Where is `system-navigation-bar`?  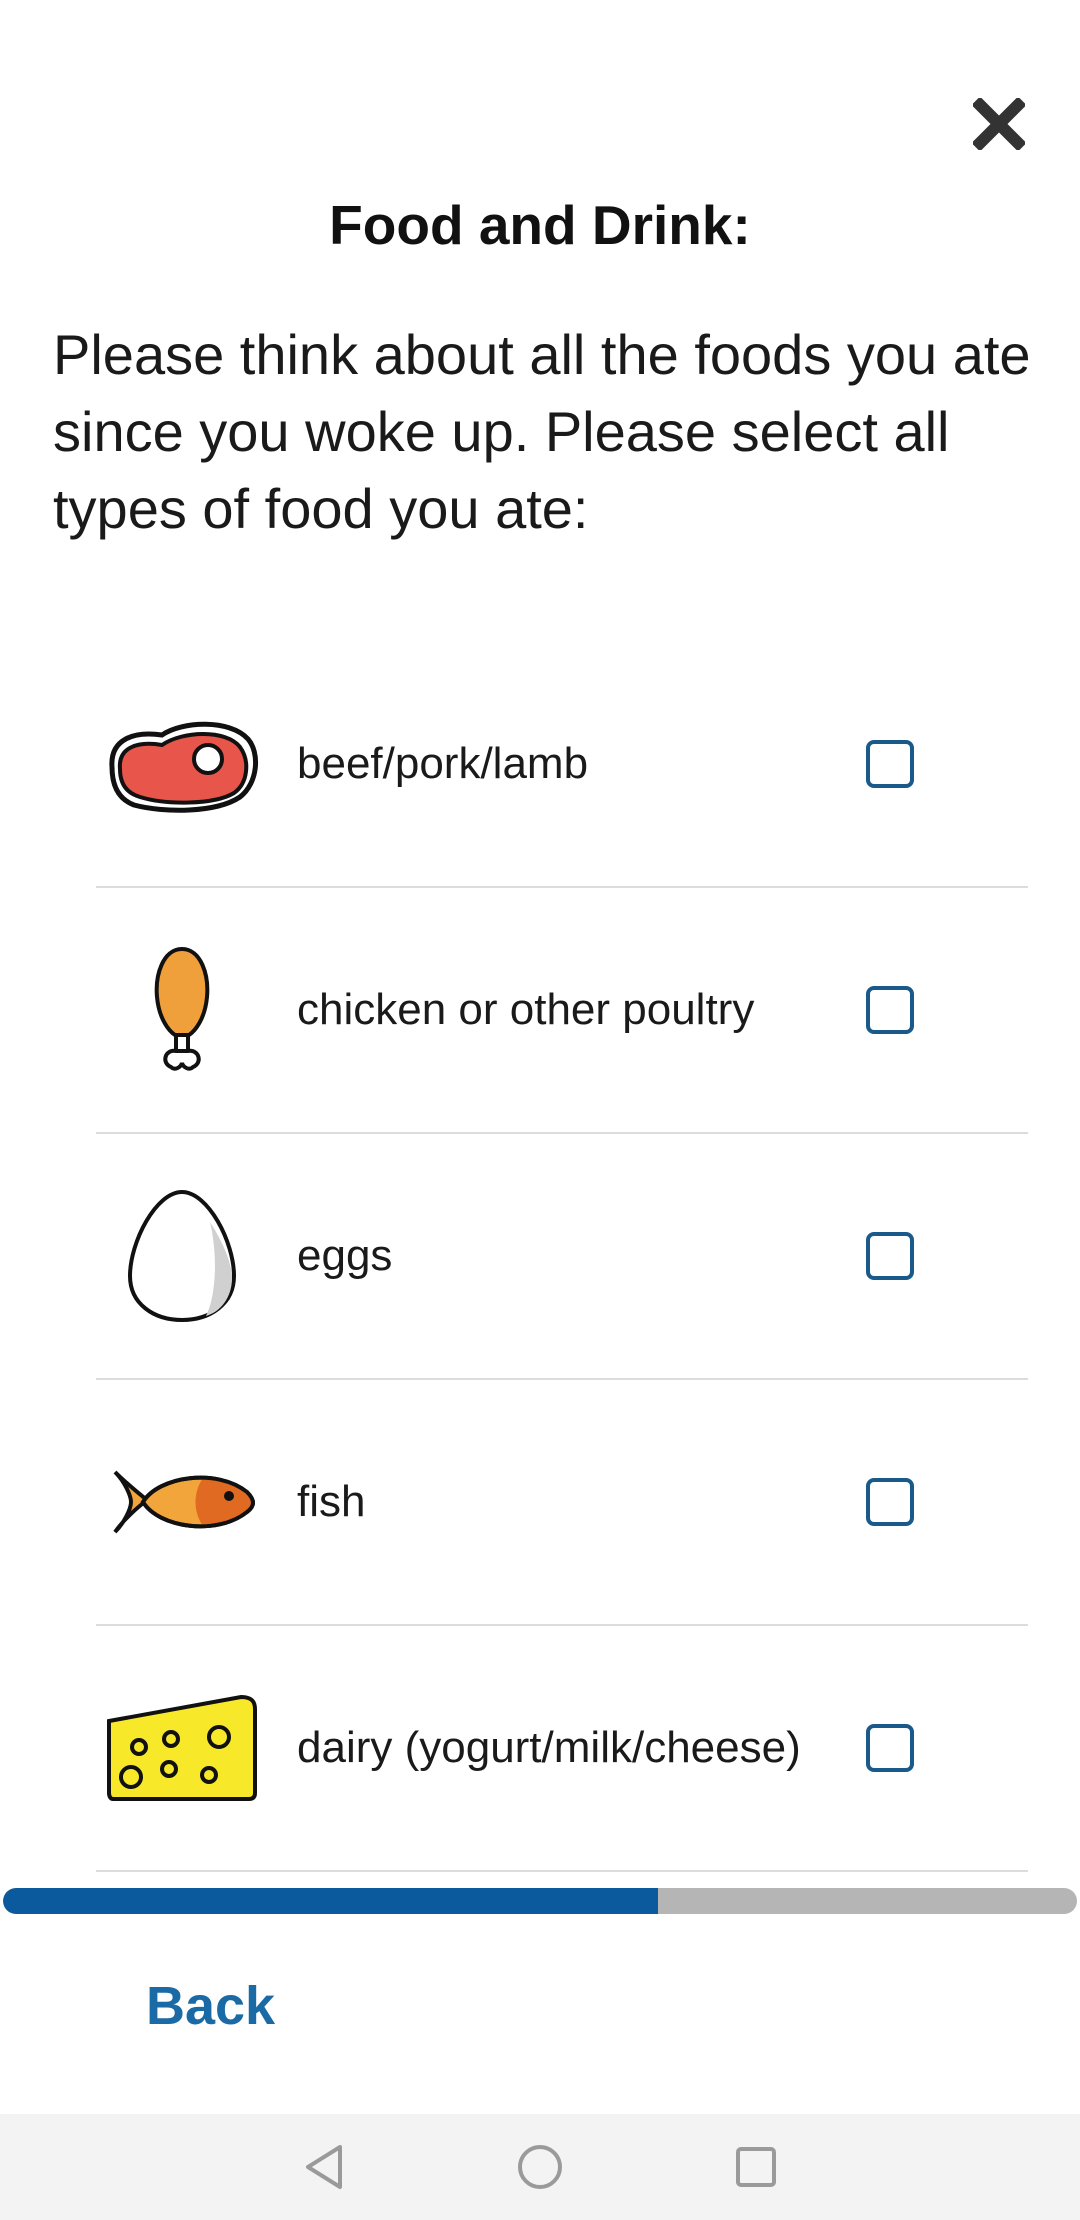 system-navigation-bar is located at coordinates (540, 2167).